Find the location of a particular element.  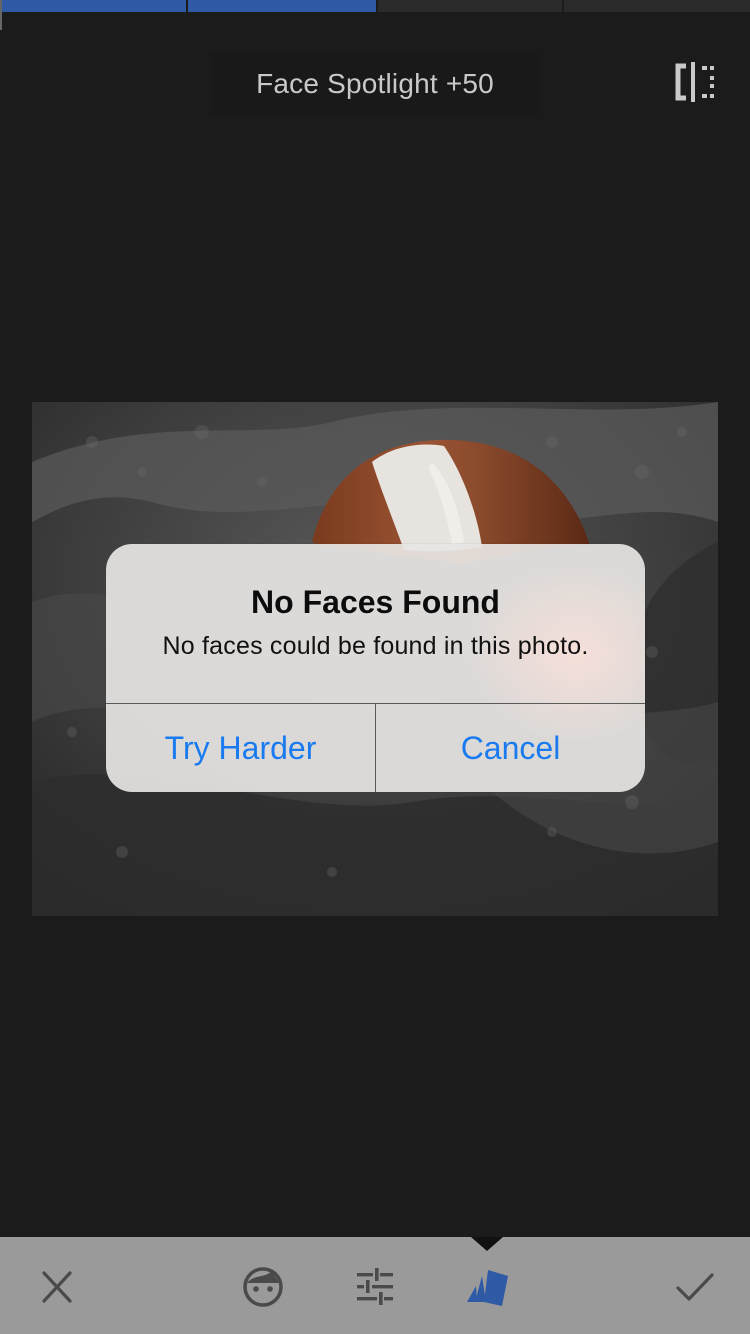

alert-message: No faces could be found in this photo. is located at coordinates (375, 646).